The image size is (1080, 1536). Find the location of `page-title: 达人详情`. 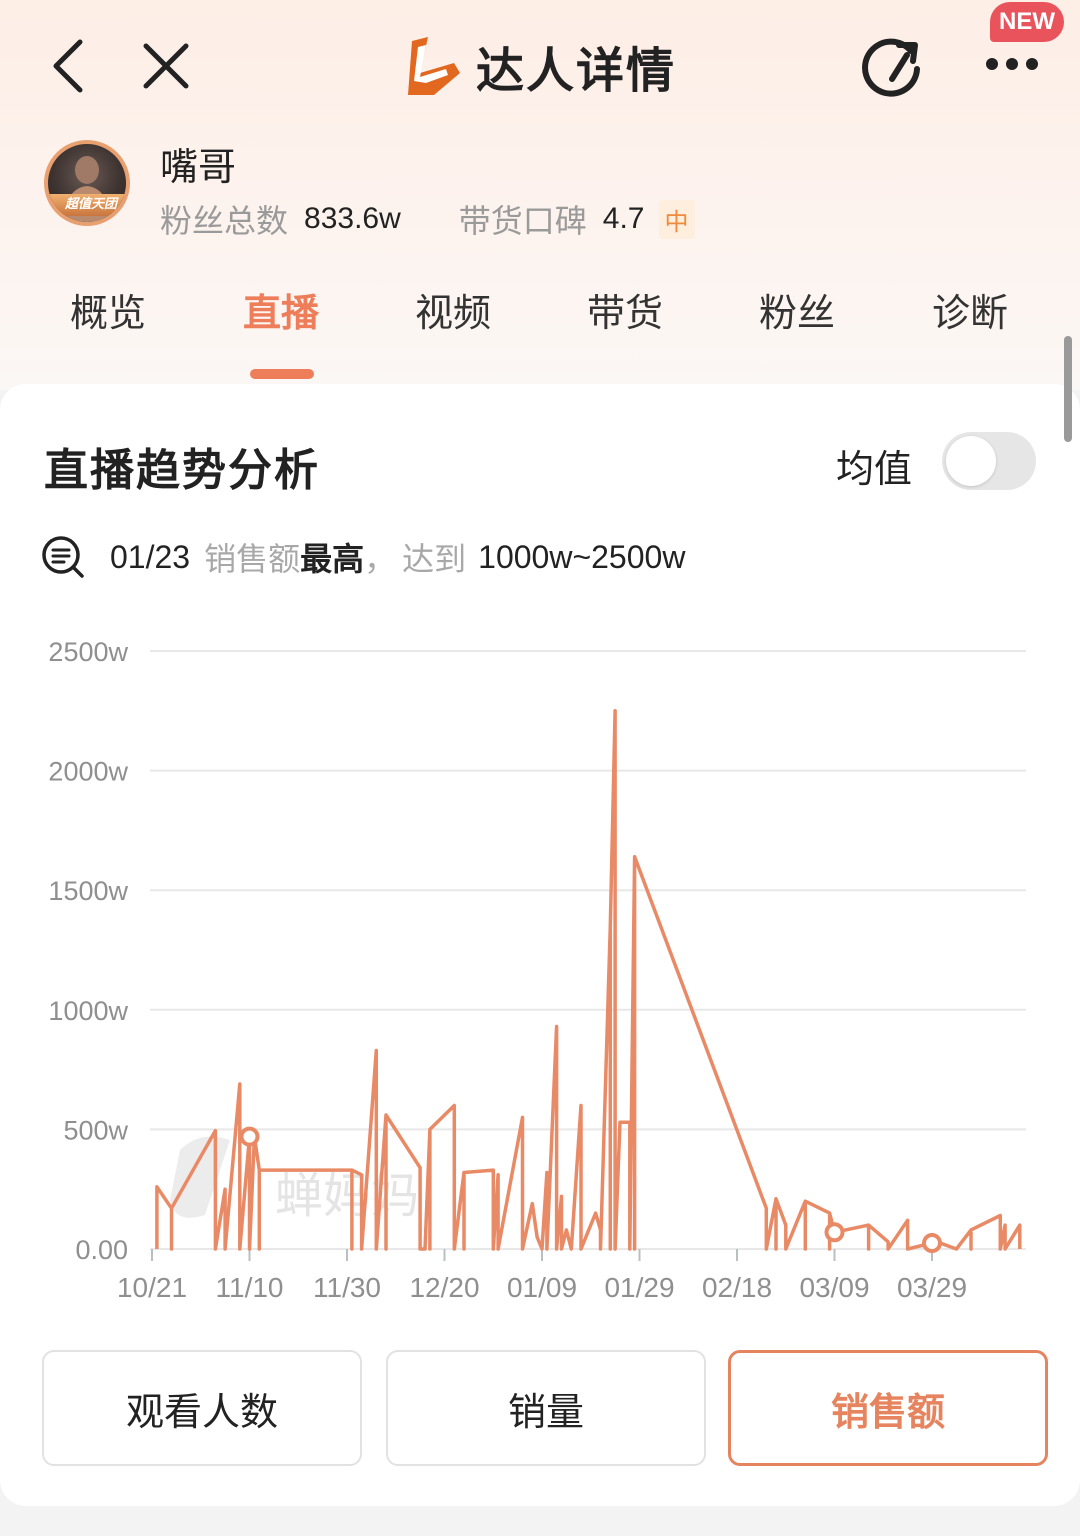

page-title: 达人详情 is located at coordinates (576, 71).